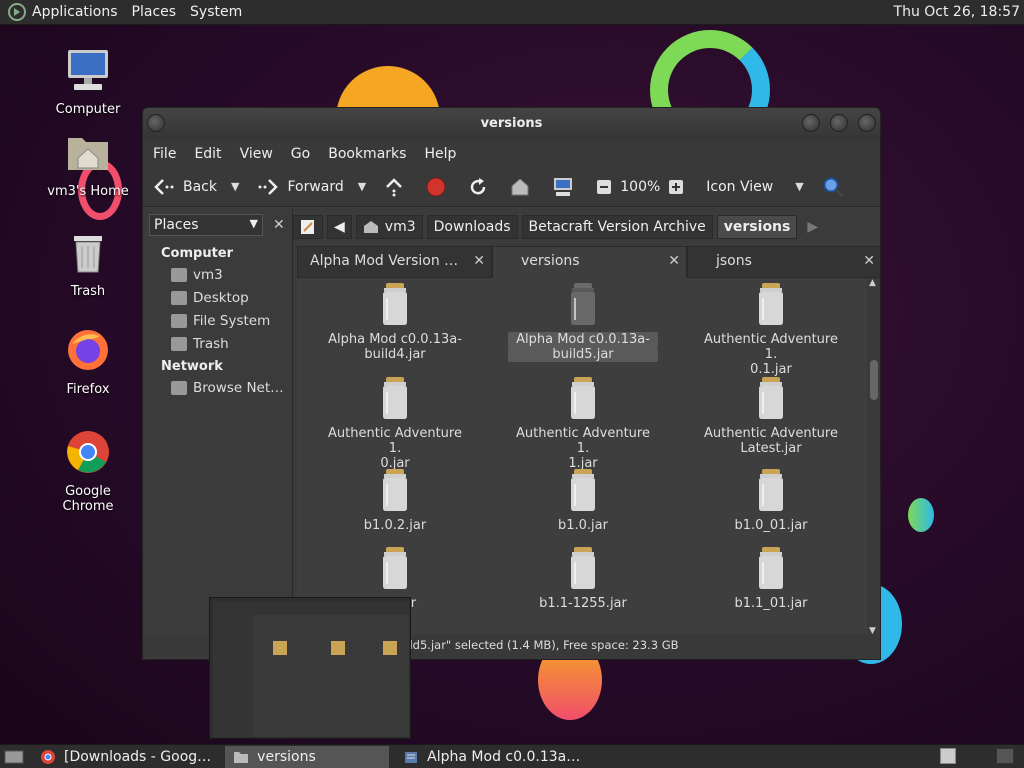 This screenshot has height=768, width=1024. I want to click on menu-places: Places, so click(154, 12).